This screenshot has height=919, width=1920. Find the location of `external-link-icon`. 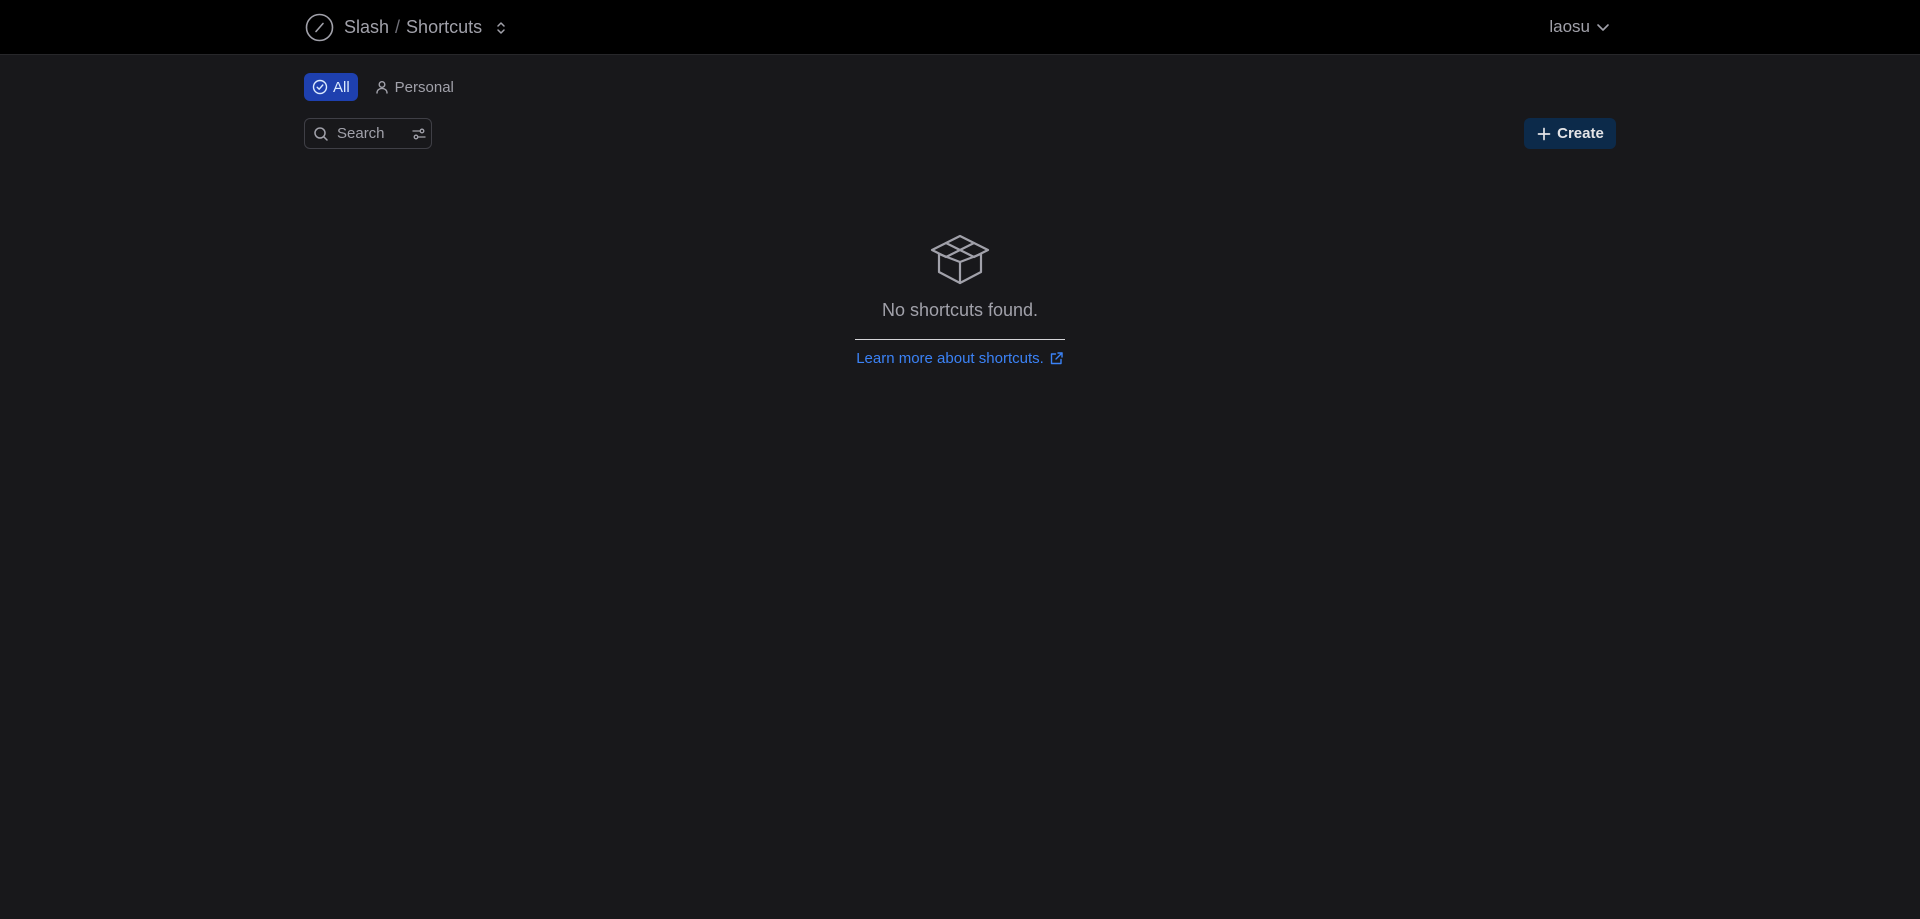

external-link-icon is located at coordinates (1056, 358).